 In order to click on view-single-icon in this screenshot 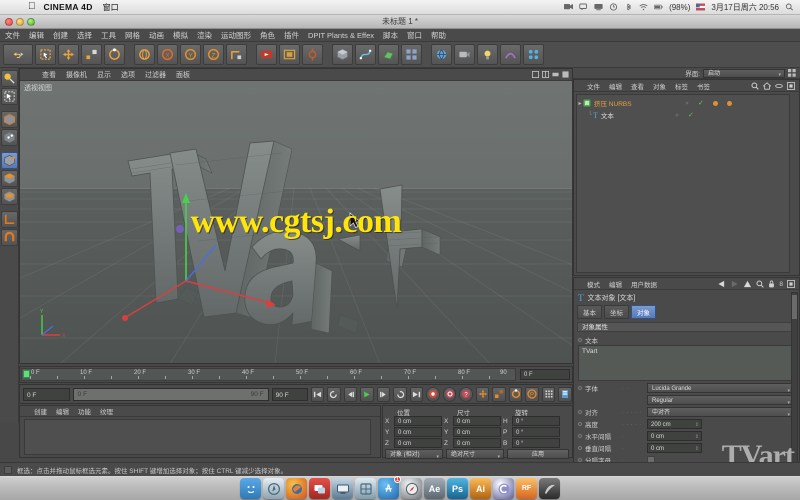, I will do `click(535, 74)`.